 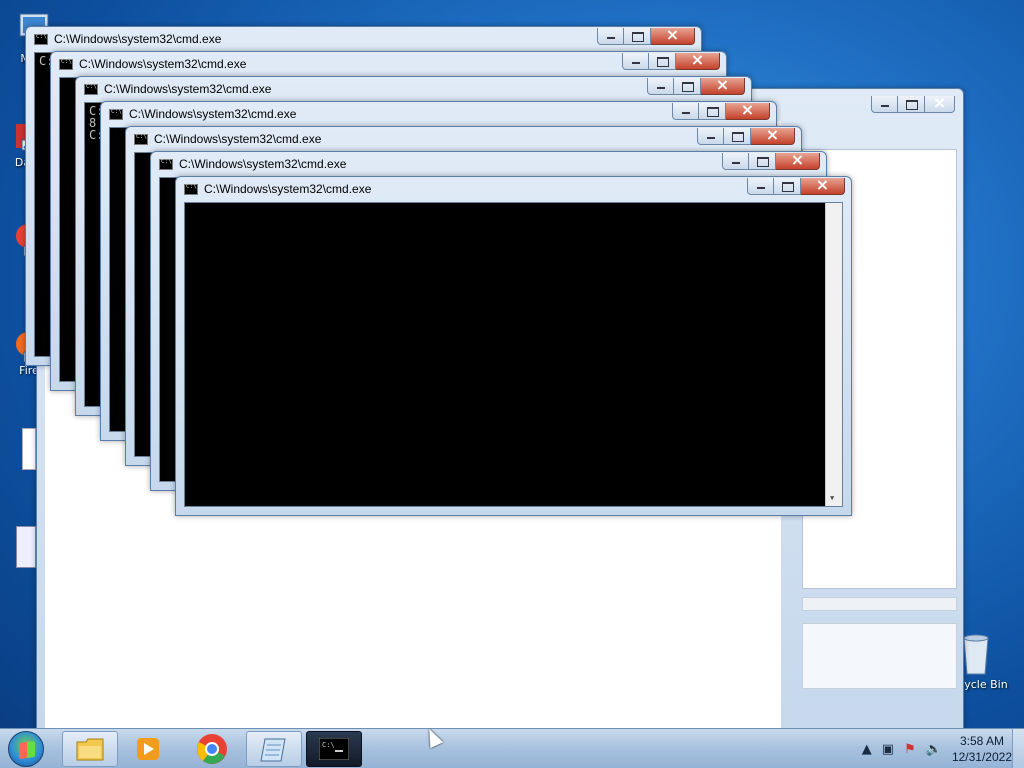 I want to click on show-hidden-icons: ▲, so click(x=867, y=749).